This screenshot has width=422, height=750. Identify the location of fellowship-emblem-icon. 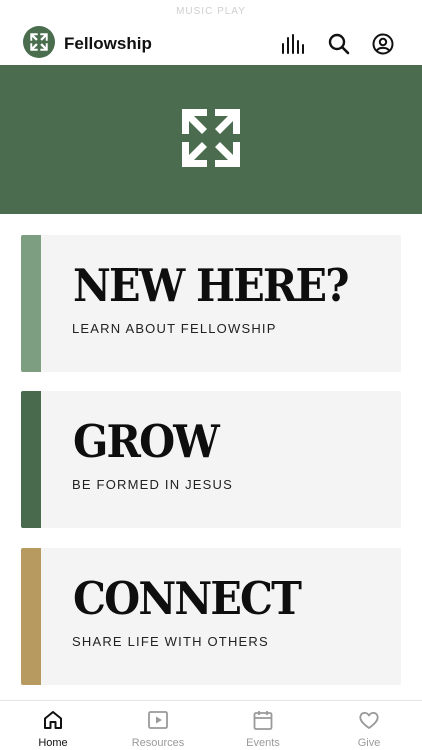
(211, 138).